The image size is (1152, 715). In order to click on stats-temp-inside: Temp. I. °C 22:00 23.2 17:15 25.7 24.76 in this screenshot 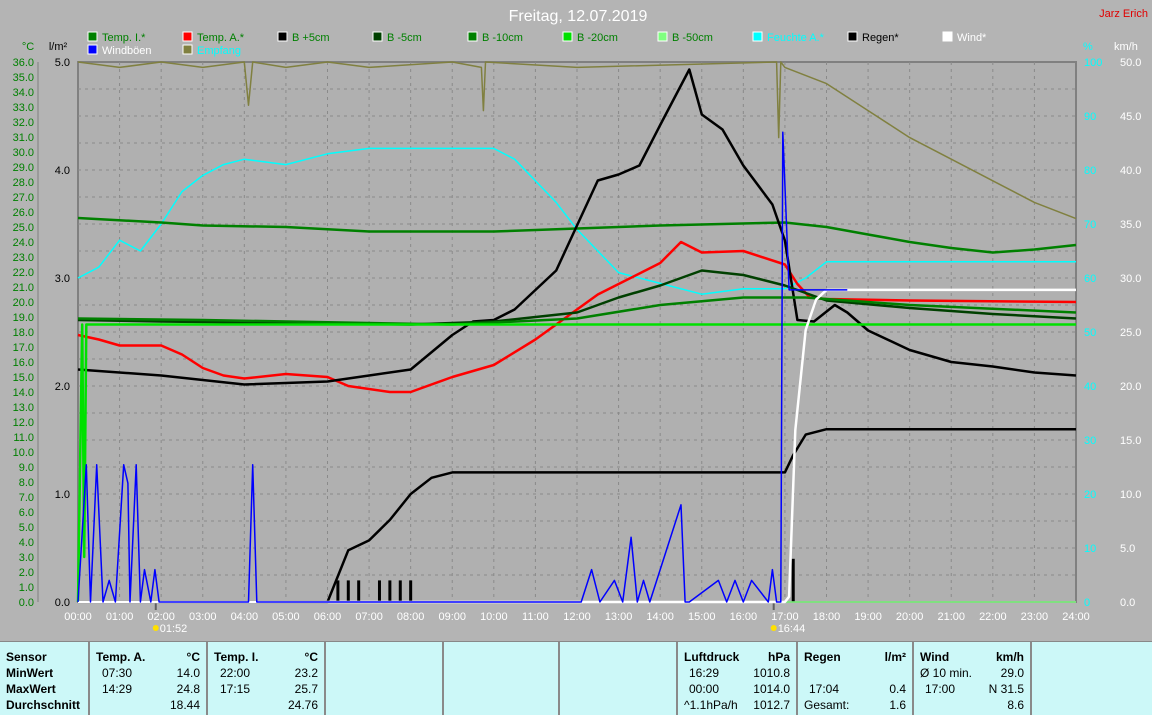, I will do `click(267, 678)`.